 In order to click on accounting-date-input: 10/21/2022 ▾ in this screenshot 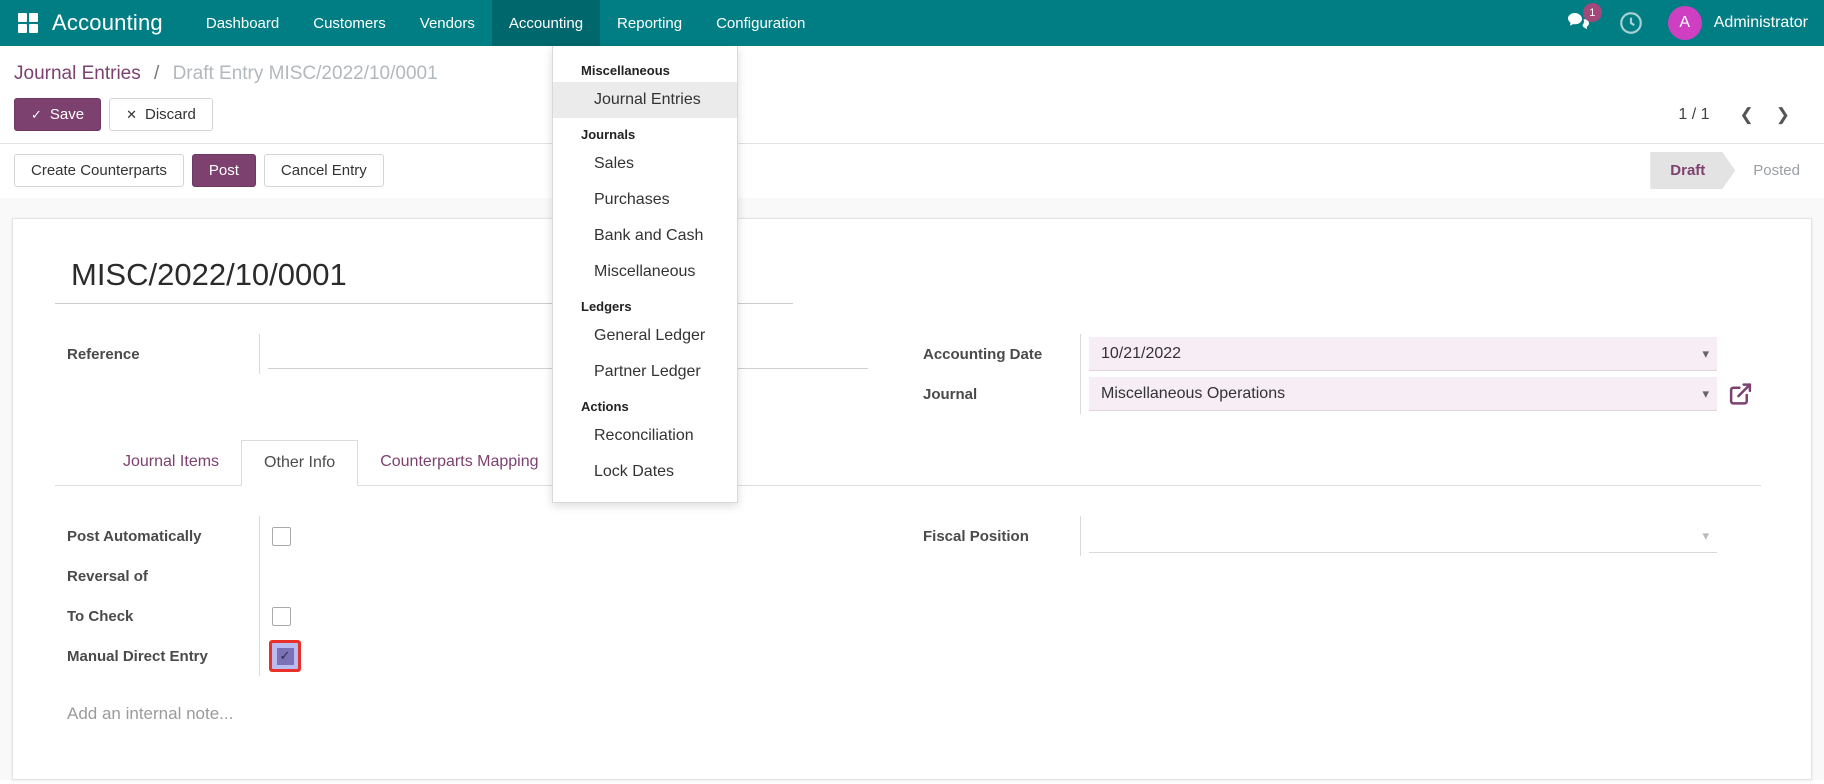, I will do `click(1403, 354)`.